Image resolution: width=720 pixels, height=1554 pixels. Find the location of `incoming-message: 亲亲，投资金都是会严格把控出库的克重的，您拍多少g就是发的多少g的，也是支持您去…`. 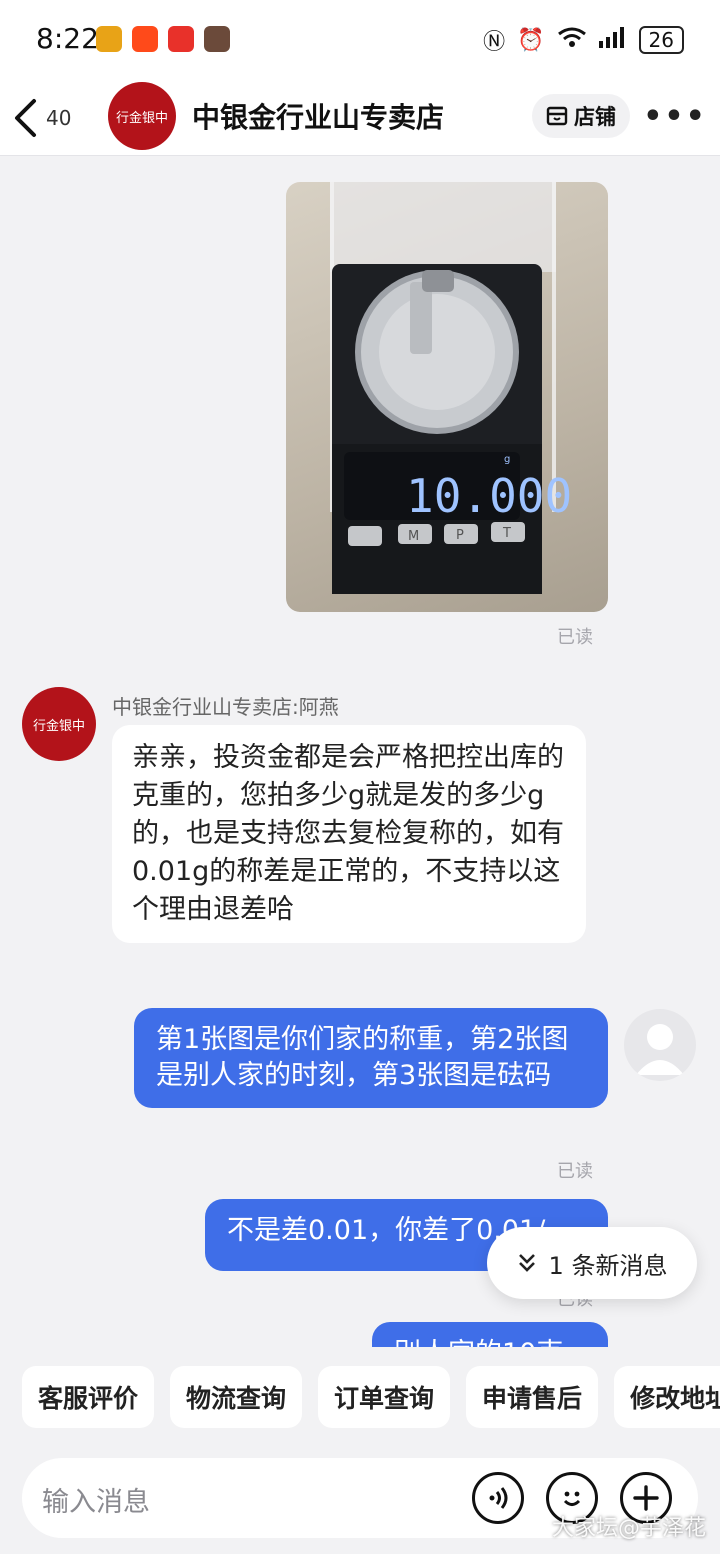

incoming-message: 亲亲，投资金都是会严格把控出库的克重的，您拍多少g就是发的多少g的，也是支持您去… is located at coordinates (349, 834).